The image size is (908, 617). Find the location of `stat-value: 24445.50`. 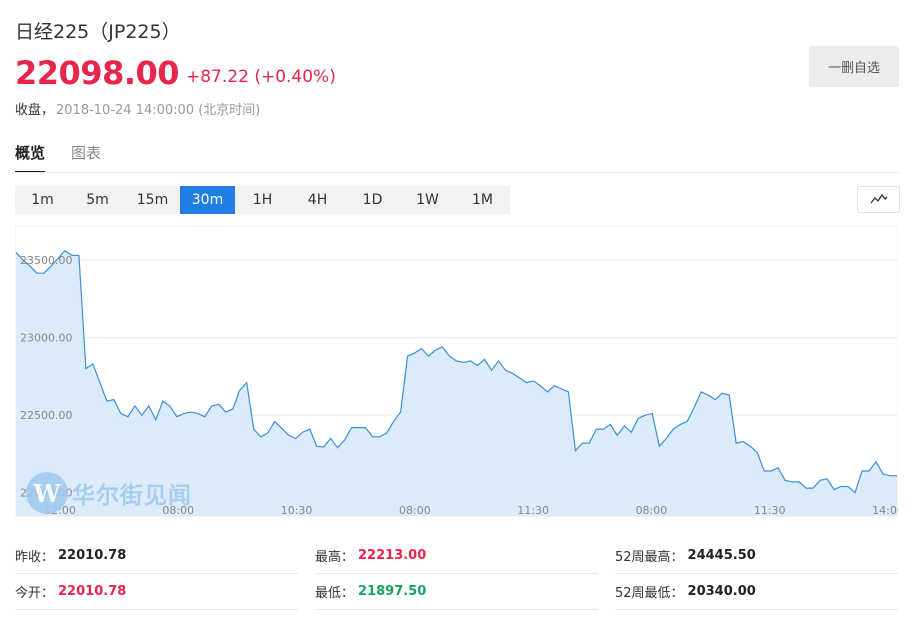

stat-value: 24445.50 is located at coordinates (721, 555).